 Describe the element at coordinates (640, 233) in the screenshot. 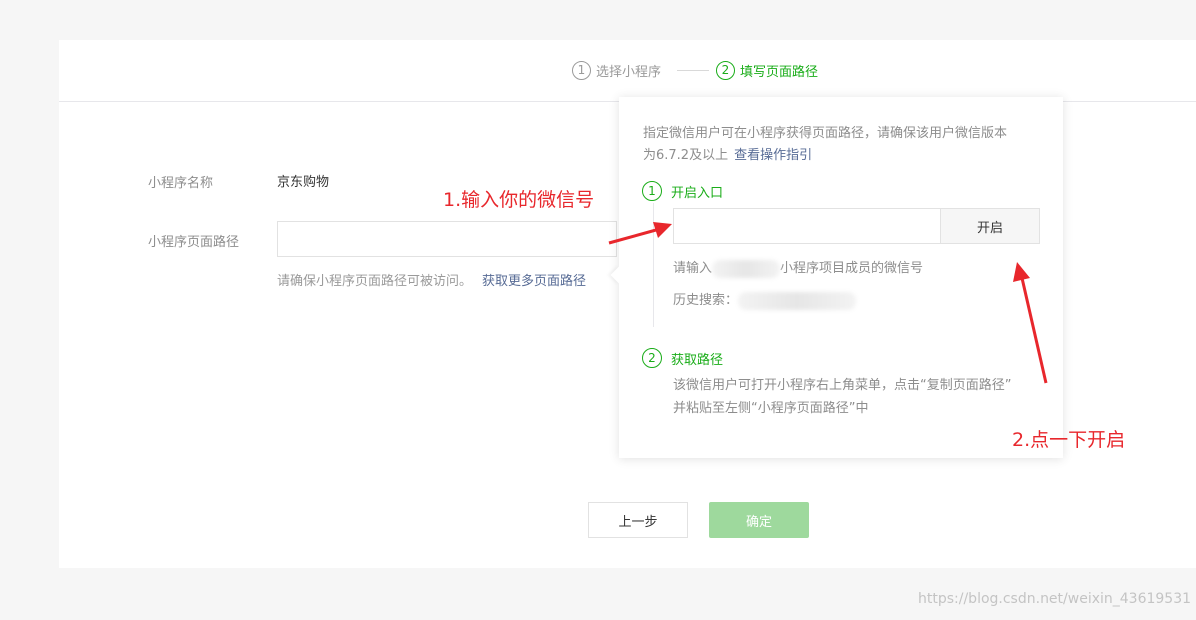

I see `arrow-to-wechat-input` at that location.